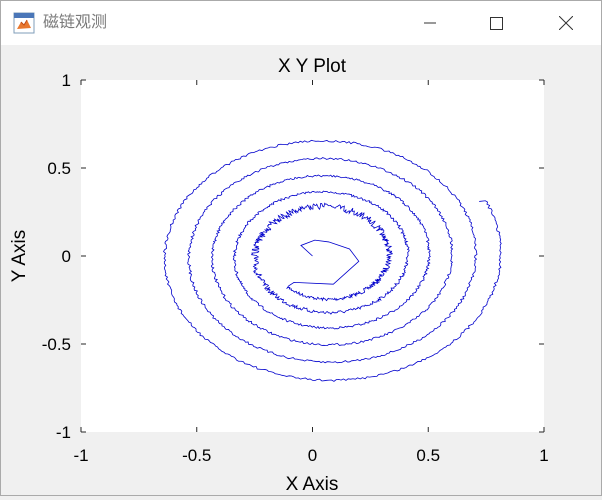 This screenshot has height=500, width=602. What do you see at coordinates (312, 484) in the screenshot?
I see `x-axis-label: X Axis` at bounding box center [312, 484].